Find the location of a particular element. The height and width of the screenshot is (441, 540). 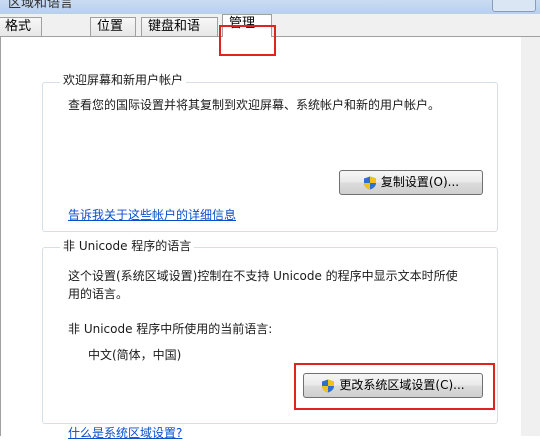

tab-formats: 格式 is located at coordinates (21, 27).